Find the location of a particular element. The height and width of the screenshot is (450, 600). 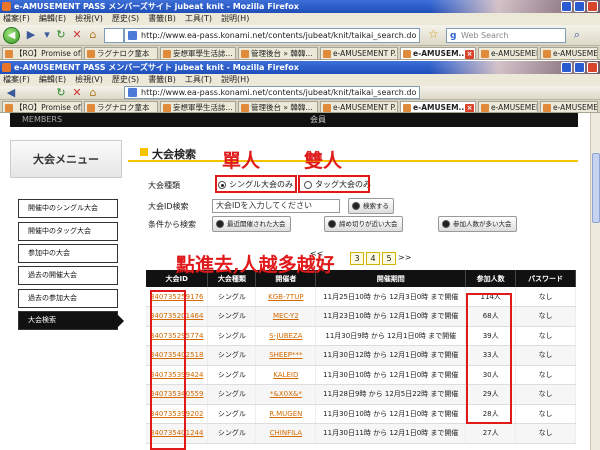

col-period: 開催期間 is located at coordinates (391, 278).